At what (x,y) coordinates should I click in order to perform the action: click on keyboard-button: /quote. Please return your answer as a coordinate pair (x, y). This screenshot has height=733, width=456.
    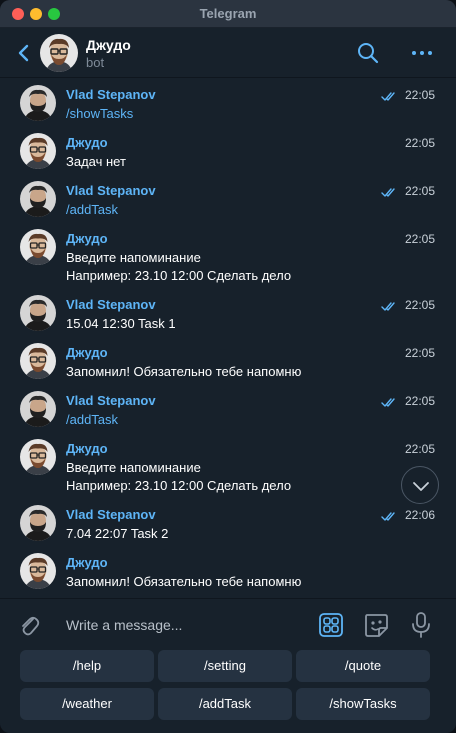
    Looking at the image, I should click on (363, 666).